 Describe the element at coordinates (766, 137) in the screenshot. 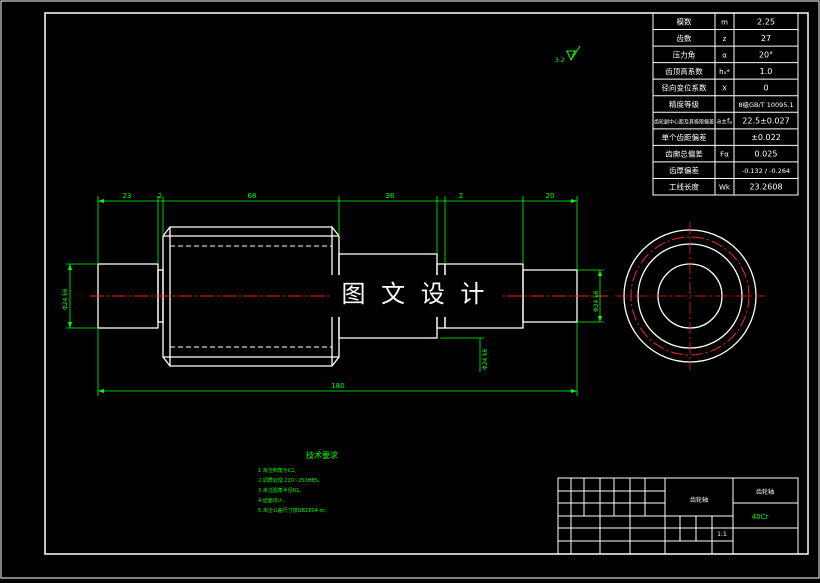

I see `table-param-value: ±0.022` at that location.